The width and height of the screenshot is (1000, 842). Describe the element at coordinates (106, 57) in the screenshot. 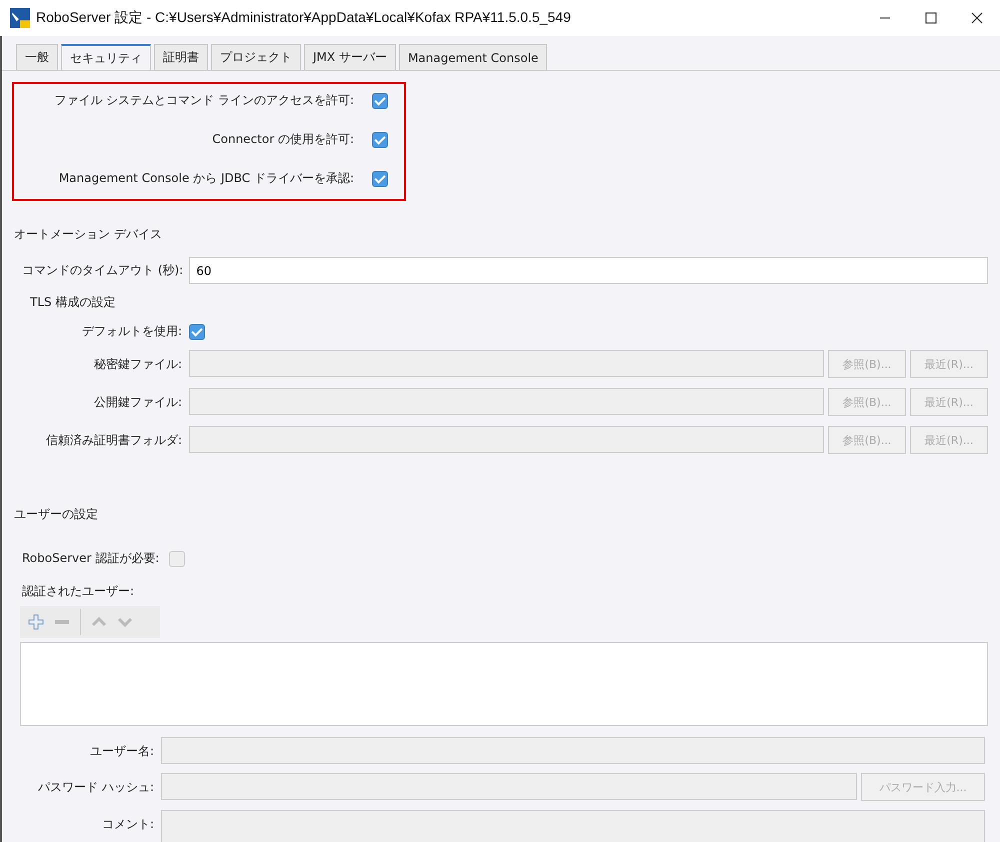

I see `tab: セキュリティ` at that location.